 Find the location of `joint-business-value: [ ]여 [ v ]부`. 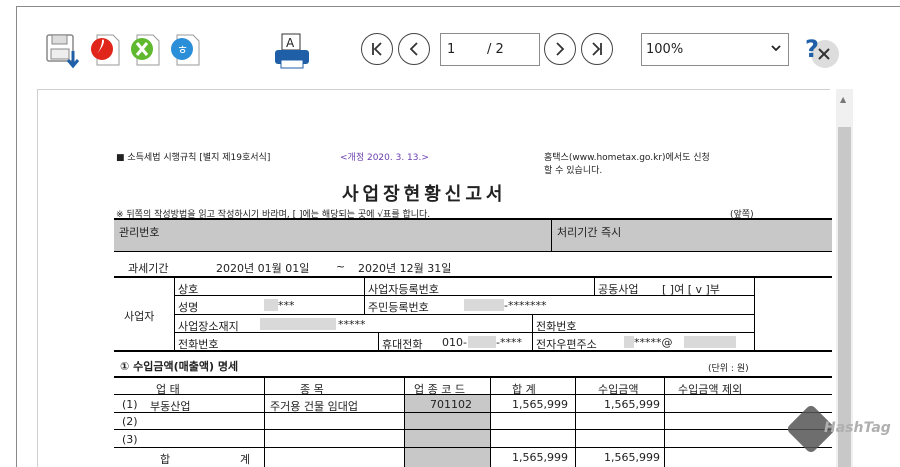

joint-business-value: [ ]여 [ v ]부 is located at coordinates (691, 289).